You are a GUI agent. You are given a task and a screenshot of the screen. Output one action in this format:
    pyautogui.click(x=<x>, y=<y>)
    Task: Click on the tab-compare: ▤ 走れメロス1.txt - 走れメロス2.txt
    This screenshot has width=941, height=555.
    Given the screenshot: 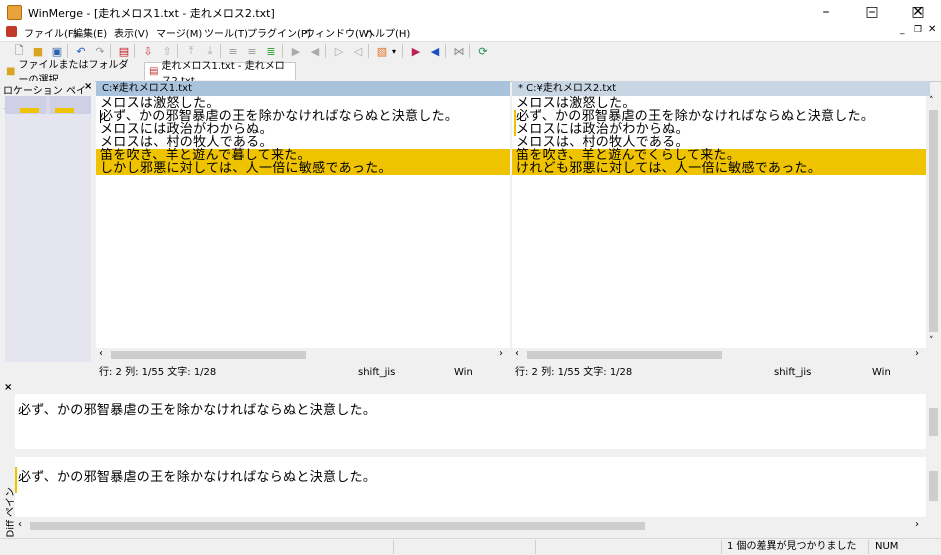 What is the action you would take?
    pyautogui.click(x=220, y=74)
    